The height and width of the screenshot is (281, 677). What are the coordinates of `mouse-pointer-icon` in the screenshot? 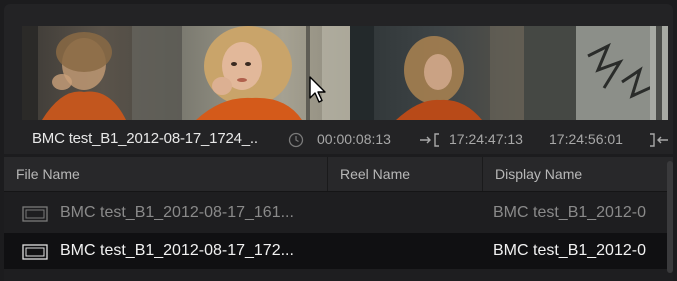 It's located at (317, 89).